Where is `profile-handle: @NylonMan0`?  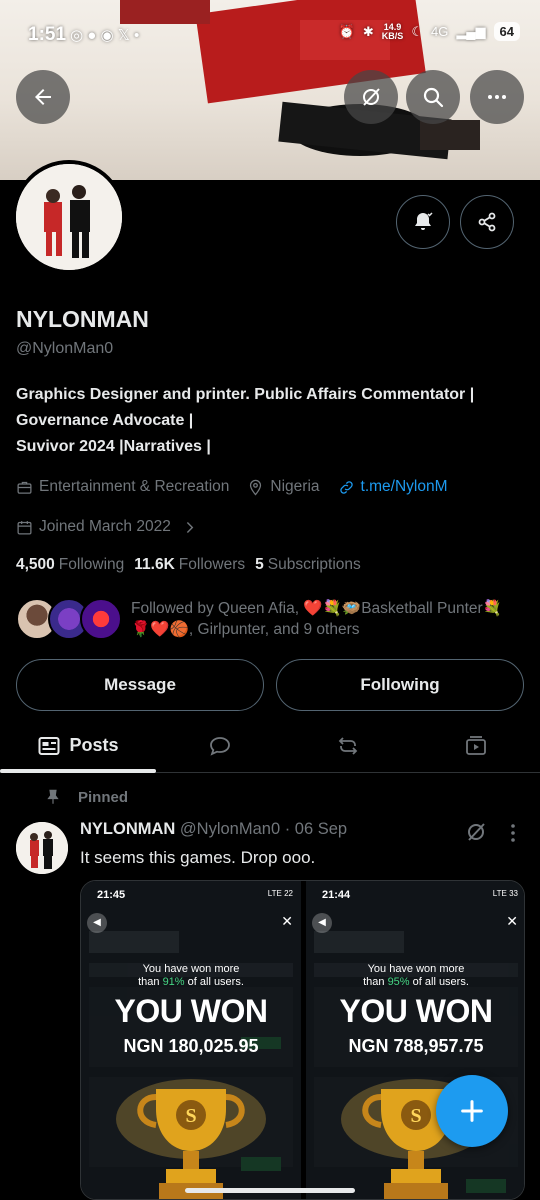
profile-handle: @NylonMan0 is located at coordinates (65, 348).